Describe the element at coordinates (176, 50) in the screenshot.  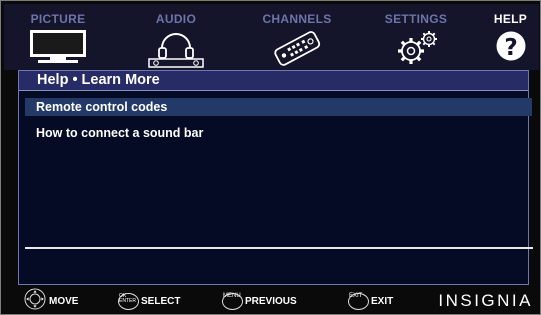
I see `headphones-icon` at that location.